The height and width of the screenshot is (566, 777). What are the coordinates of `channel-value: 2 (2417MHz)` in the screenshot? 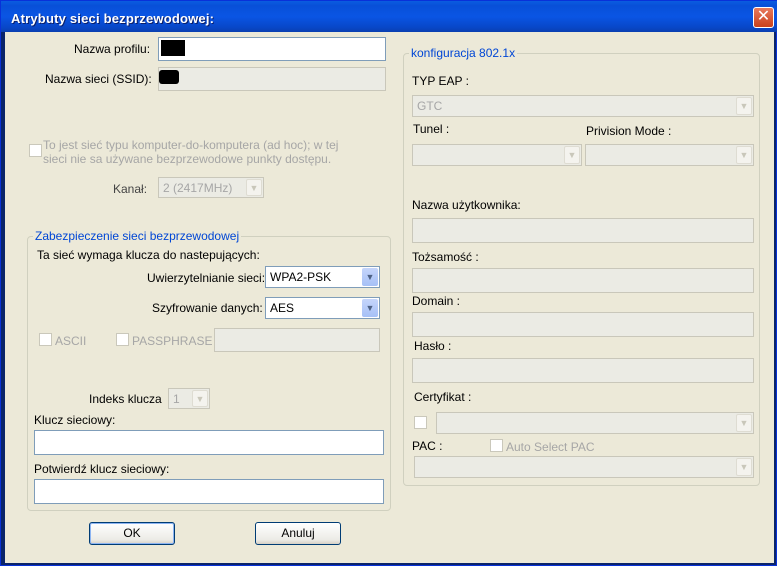 It's located at (198, 188).